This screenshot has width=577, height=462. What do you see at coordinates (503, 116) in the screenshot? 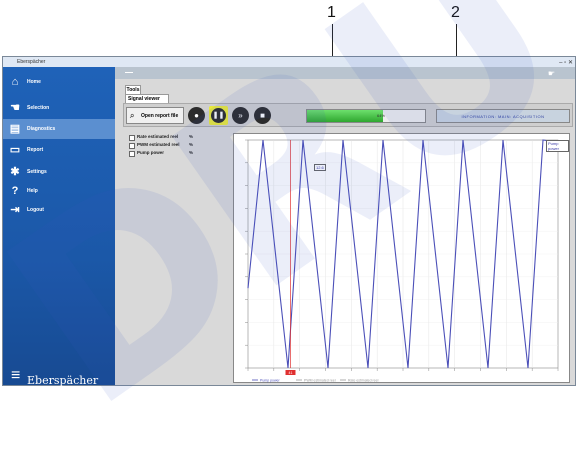
I see `status-field: INFORMATION: MAIN: ACQUISITION` at bounding box center [503, 116].